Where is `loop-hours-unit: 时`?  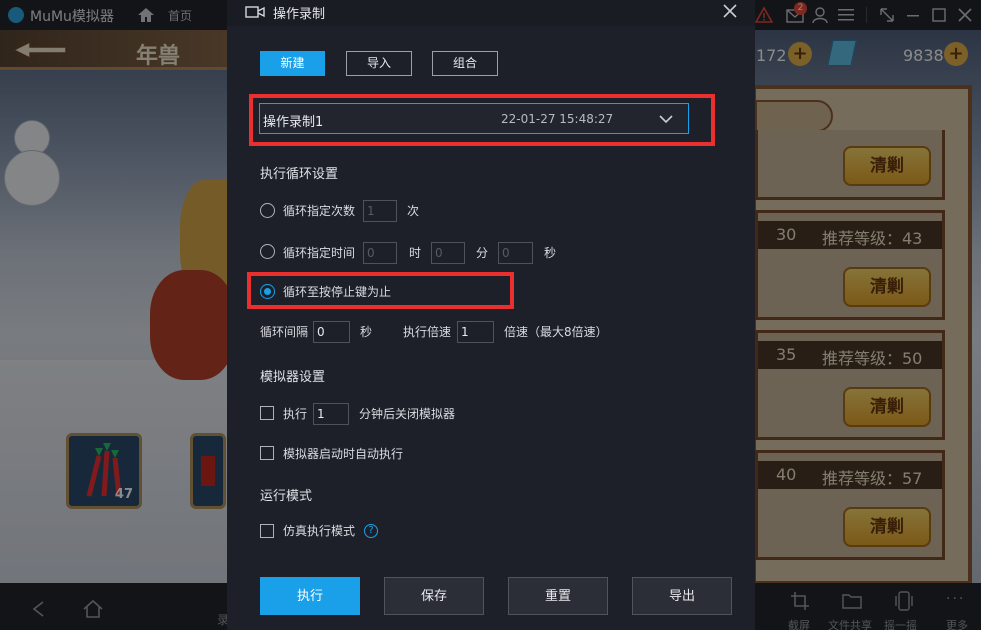
loop-hours-unit: 时 is located at coordinates (415, 253).